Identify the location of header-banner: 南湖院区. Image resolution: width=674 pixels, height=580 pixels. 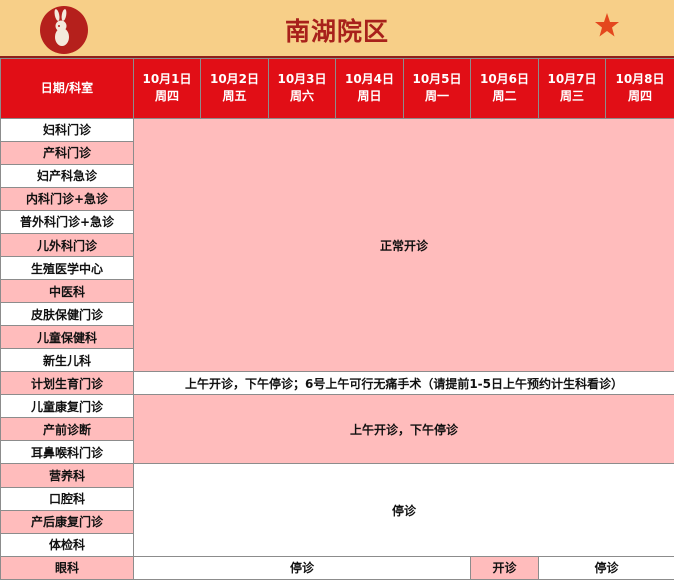
(337, 29).